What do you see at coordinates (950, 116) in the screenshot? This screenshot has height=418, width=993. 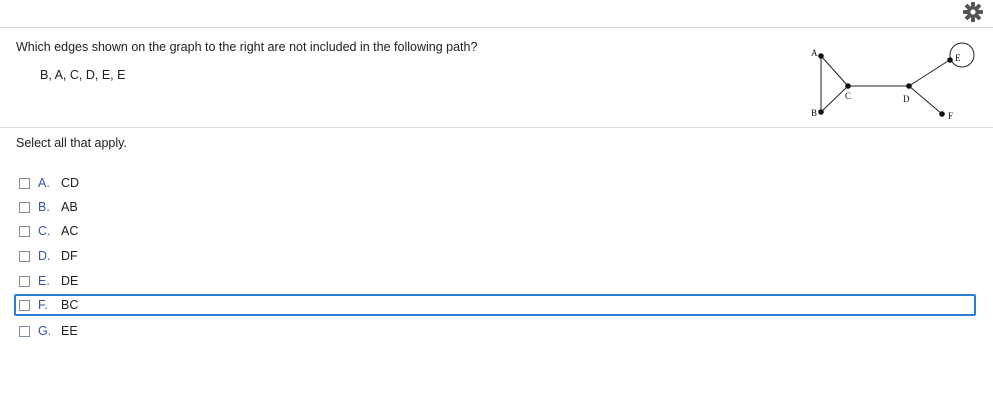 I see `label-f: F` at bounding box center [950, 116].